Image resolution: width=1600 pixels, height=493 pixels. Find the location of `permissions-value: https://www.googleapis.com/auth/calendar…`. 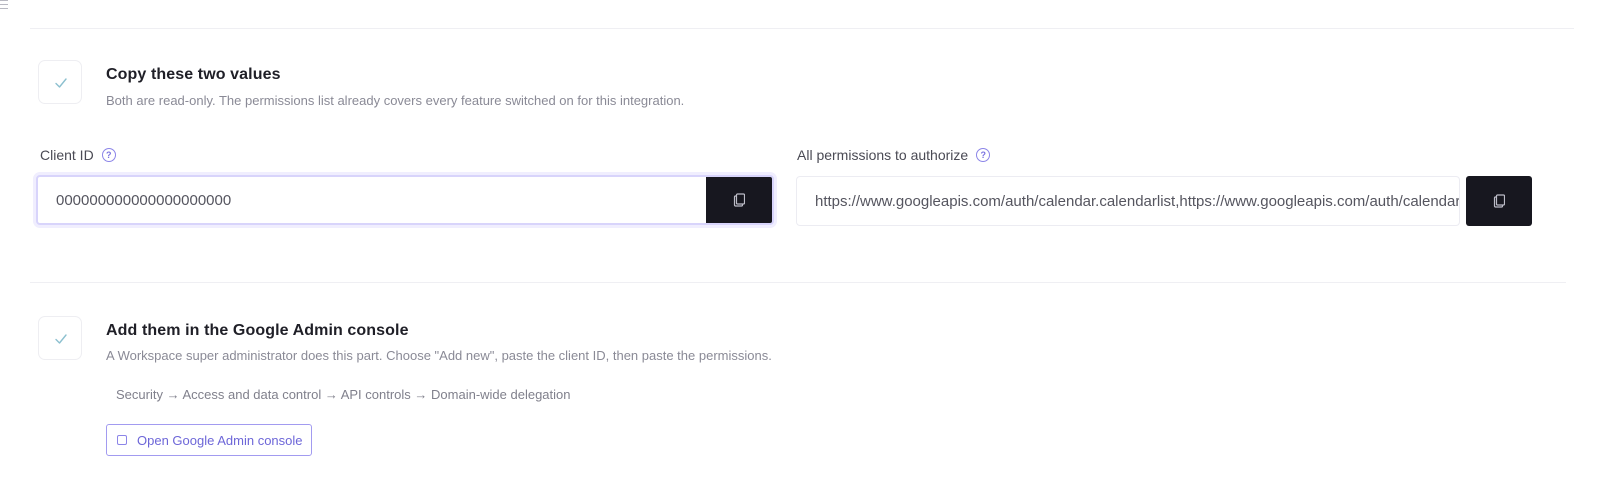

permissions-value: https://www.googleapis.com/auth/calendar… is located at coordinates (1128, 201).